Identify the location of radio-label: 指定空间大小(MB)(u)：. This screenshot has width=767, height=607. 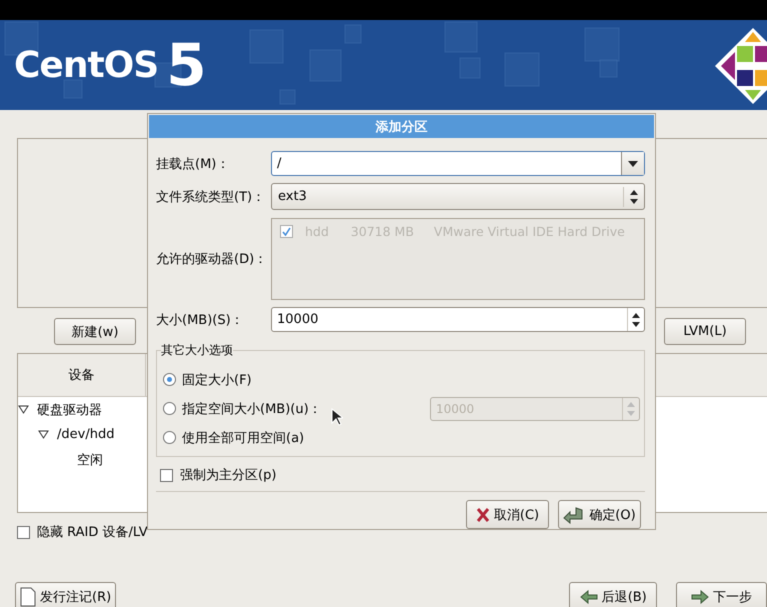
(252, 409).